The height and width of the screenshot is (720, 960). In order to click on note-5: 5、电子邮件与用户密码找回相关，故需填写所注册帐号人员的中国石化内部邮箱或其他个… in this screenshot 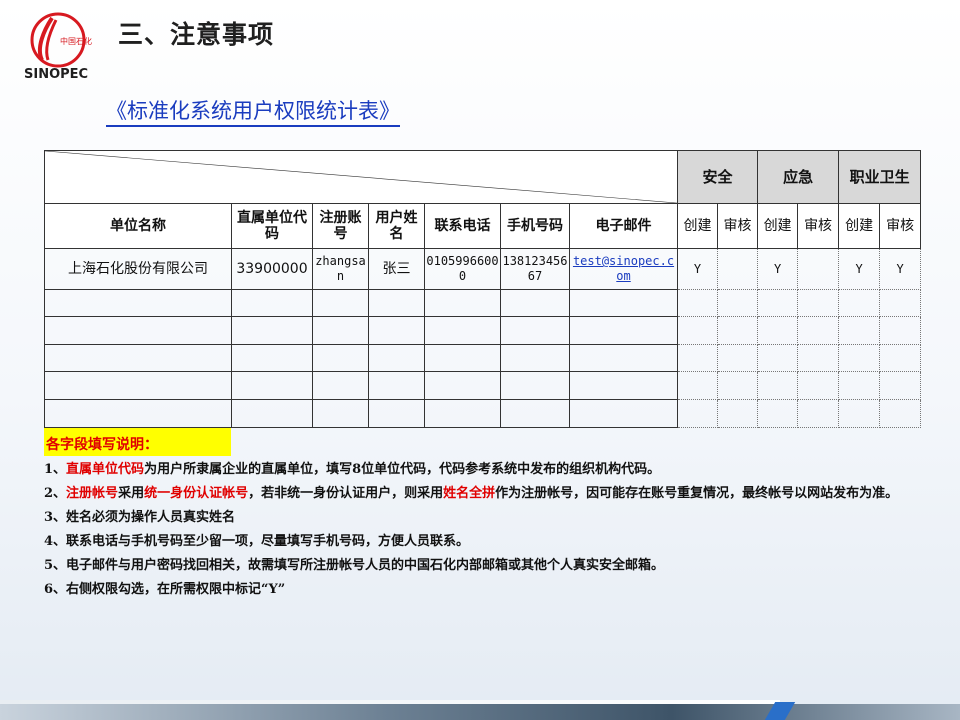, I will do `click(354, 565)`.